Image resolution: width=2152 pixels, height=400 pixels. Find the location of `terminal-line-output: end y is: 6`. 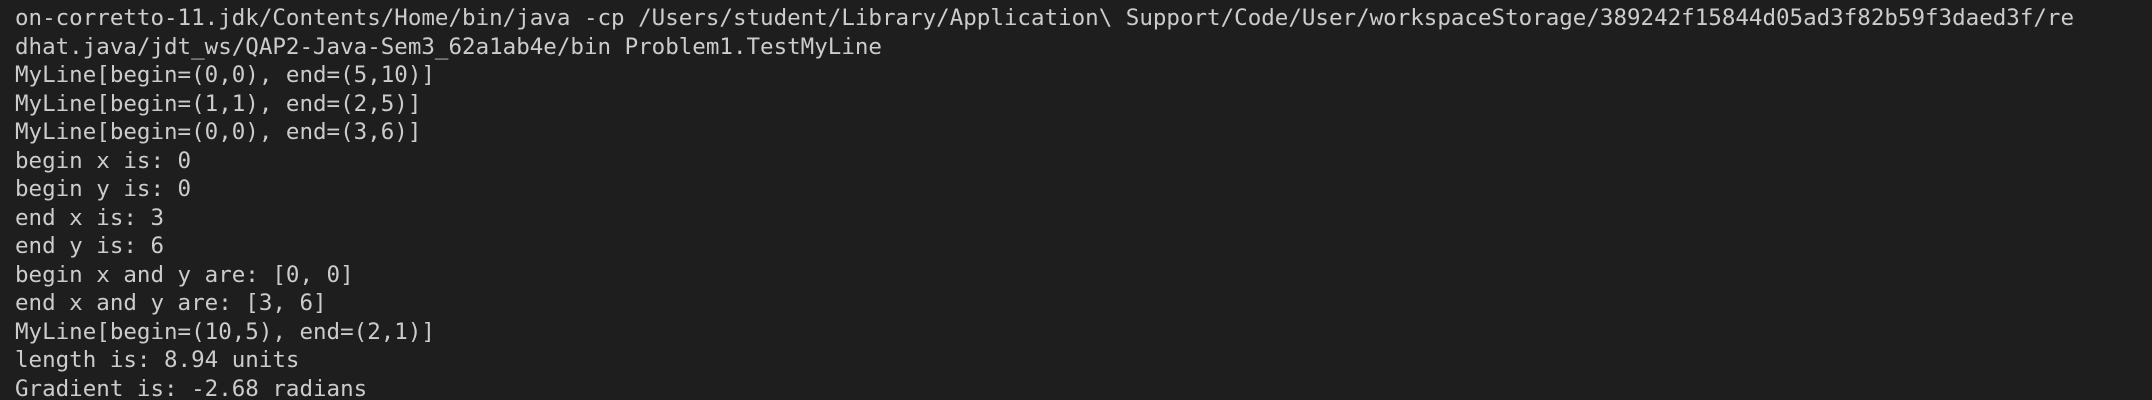

terminal-line-output: end y is: 6 is located at coordinates (90, 246).